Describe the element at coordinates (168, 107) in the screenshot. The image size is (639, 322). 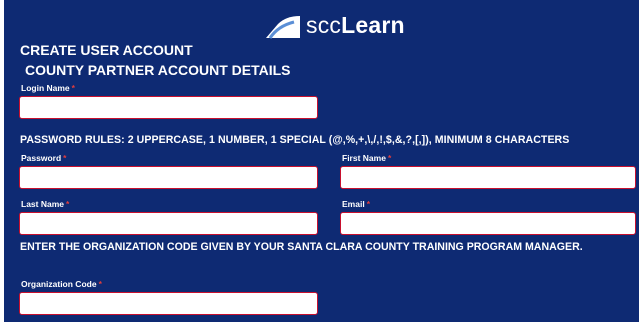
I see `login-name-input` at that location.